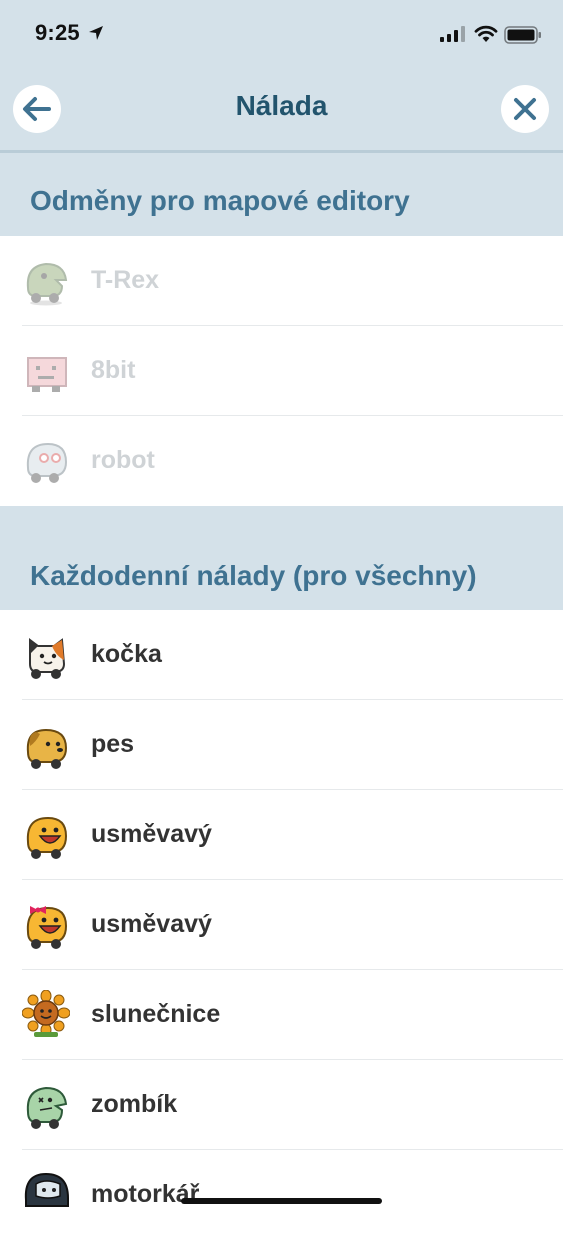 The height and width of the screenshot is (1240, 563). I want to click on section-title: Odměny pro mapové editory, so click(220, 200).